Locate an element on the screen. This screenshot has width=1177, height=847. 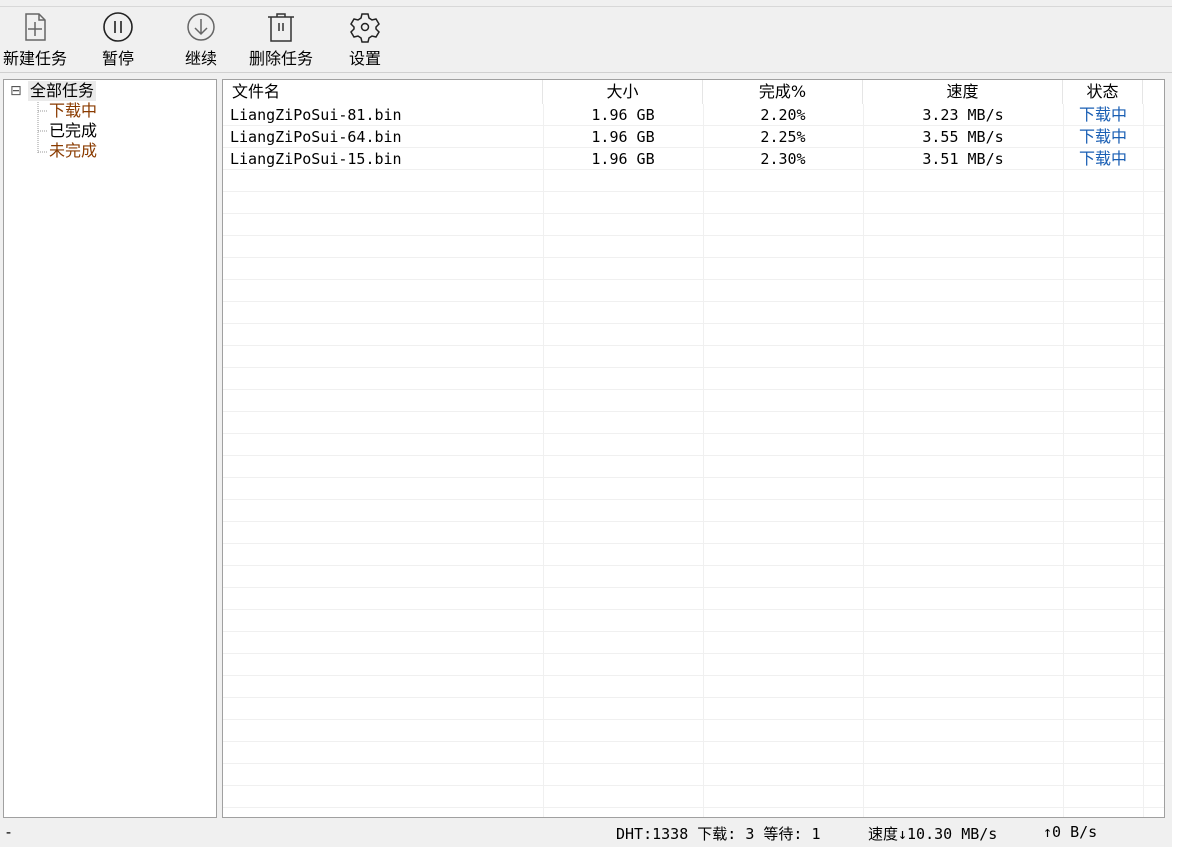
cell-speed: 3.51 MB/s is located at coordinates (963, 159).